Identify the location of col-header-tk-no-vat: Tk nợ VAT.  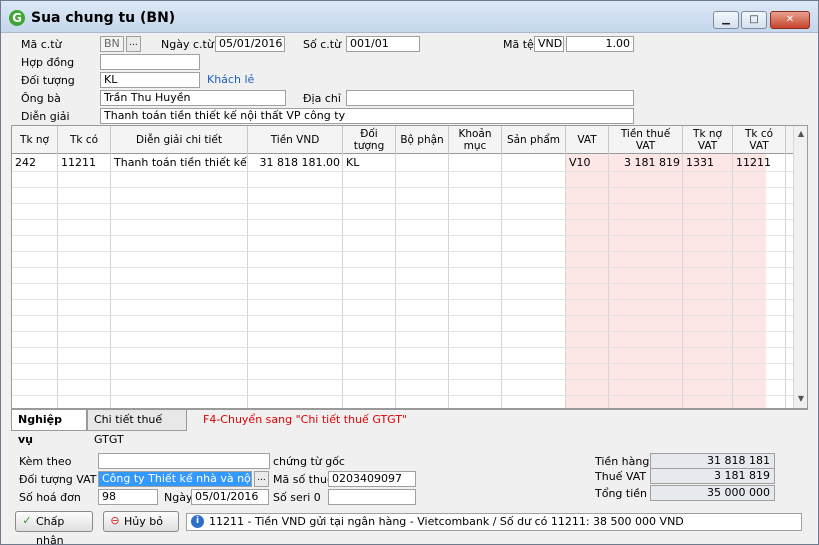
(708, 140).